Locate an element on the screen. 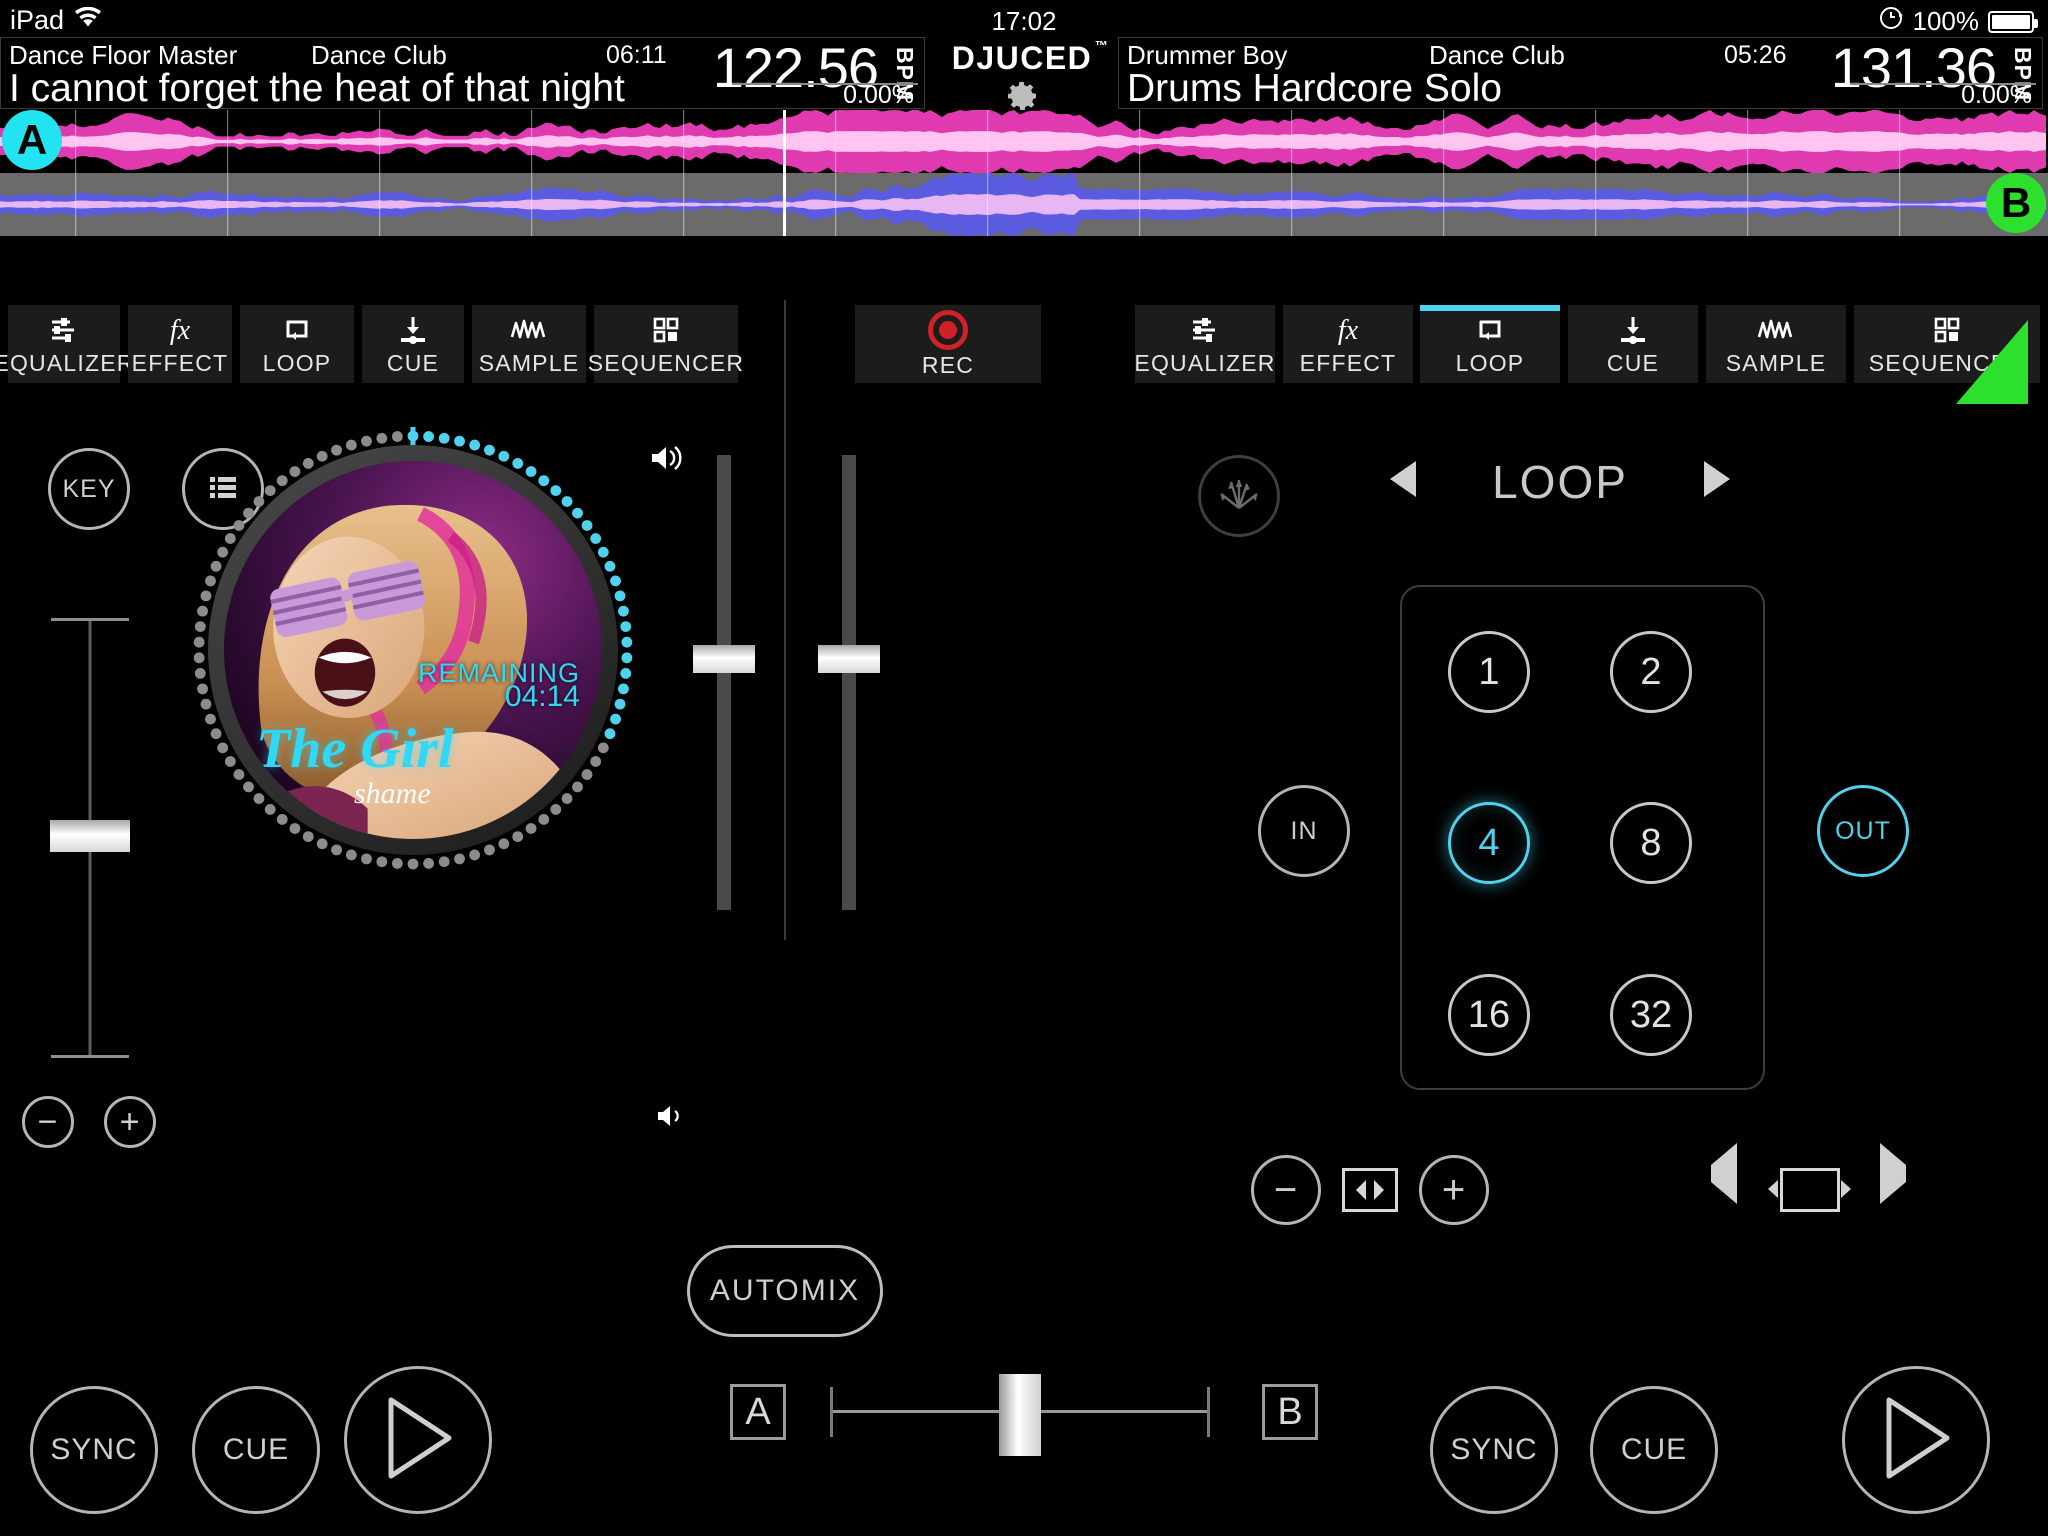 The height and width of the screenshot is (1536, 2048). deck-a-waveform is located at coordinates (1024, 141).